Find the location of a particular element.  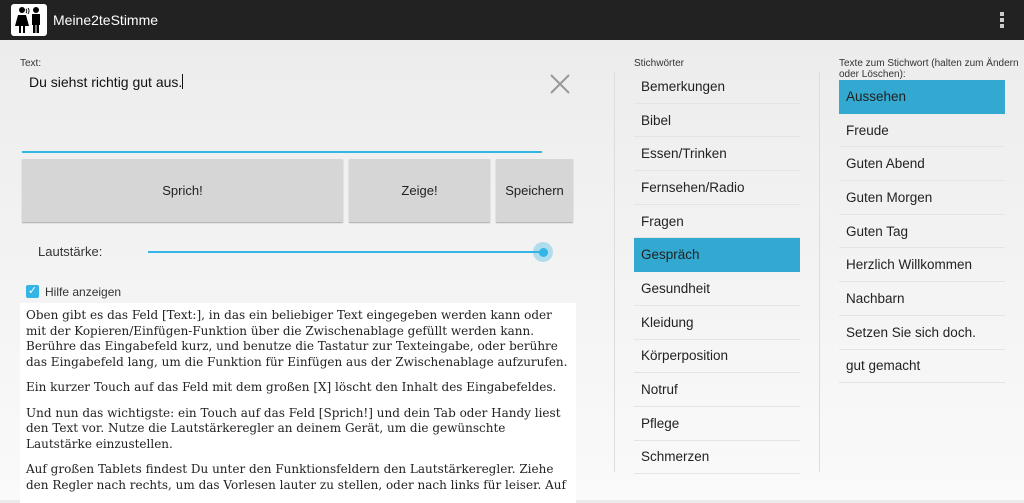

text-input: Du siehst richtig gut aus. is located at coordinates (106, 82).